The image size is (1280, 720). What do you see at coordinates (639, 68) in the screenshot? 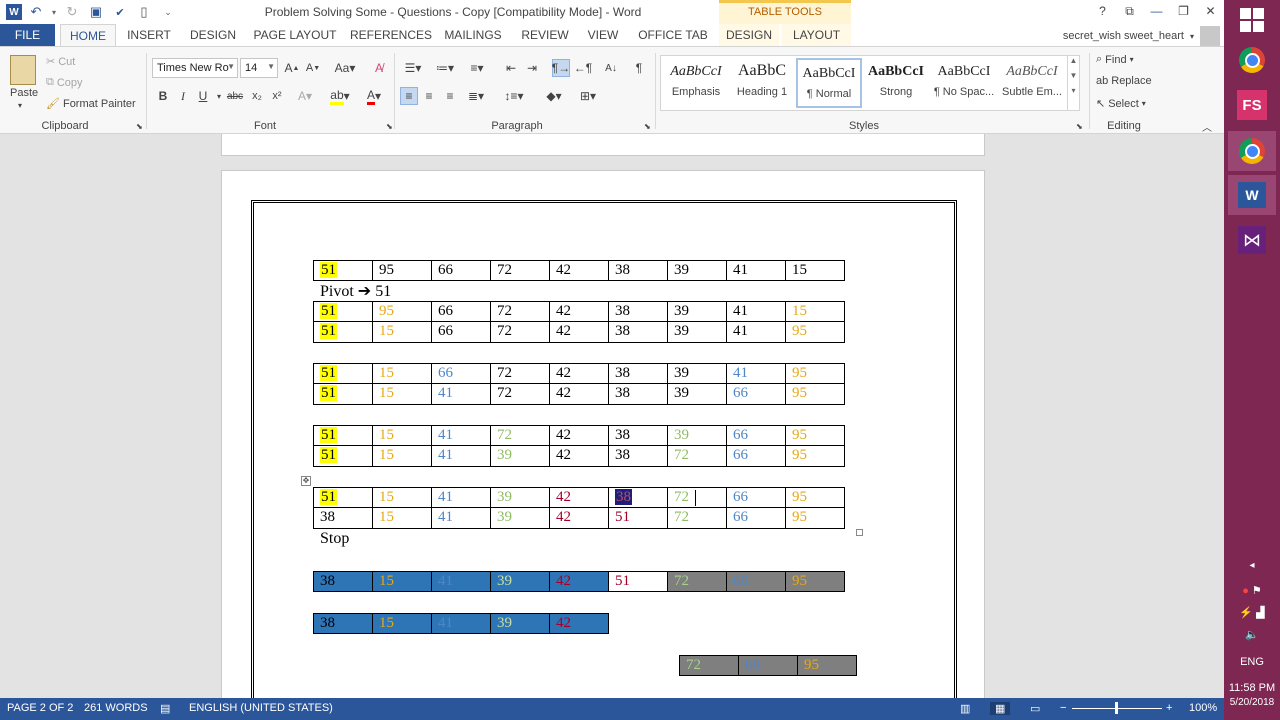
I see `show-formatting-marks-icon: ¶` at bounding box center [639, 68].